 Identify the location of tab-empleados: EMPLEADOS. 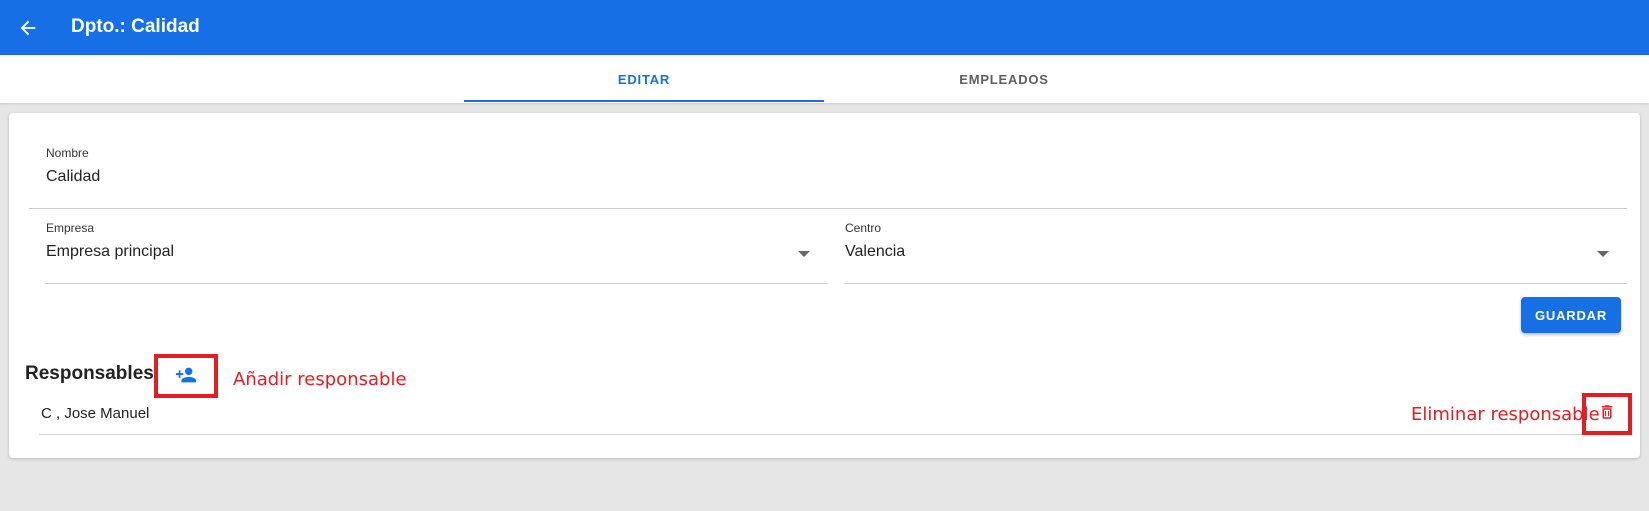
(1004, 79).